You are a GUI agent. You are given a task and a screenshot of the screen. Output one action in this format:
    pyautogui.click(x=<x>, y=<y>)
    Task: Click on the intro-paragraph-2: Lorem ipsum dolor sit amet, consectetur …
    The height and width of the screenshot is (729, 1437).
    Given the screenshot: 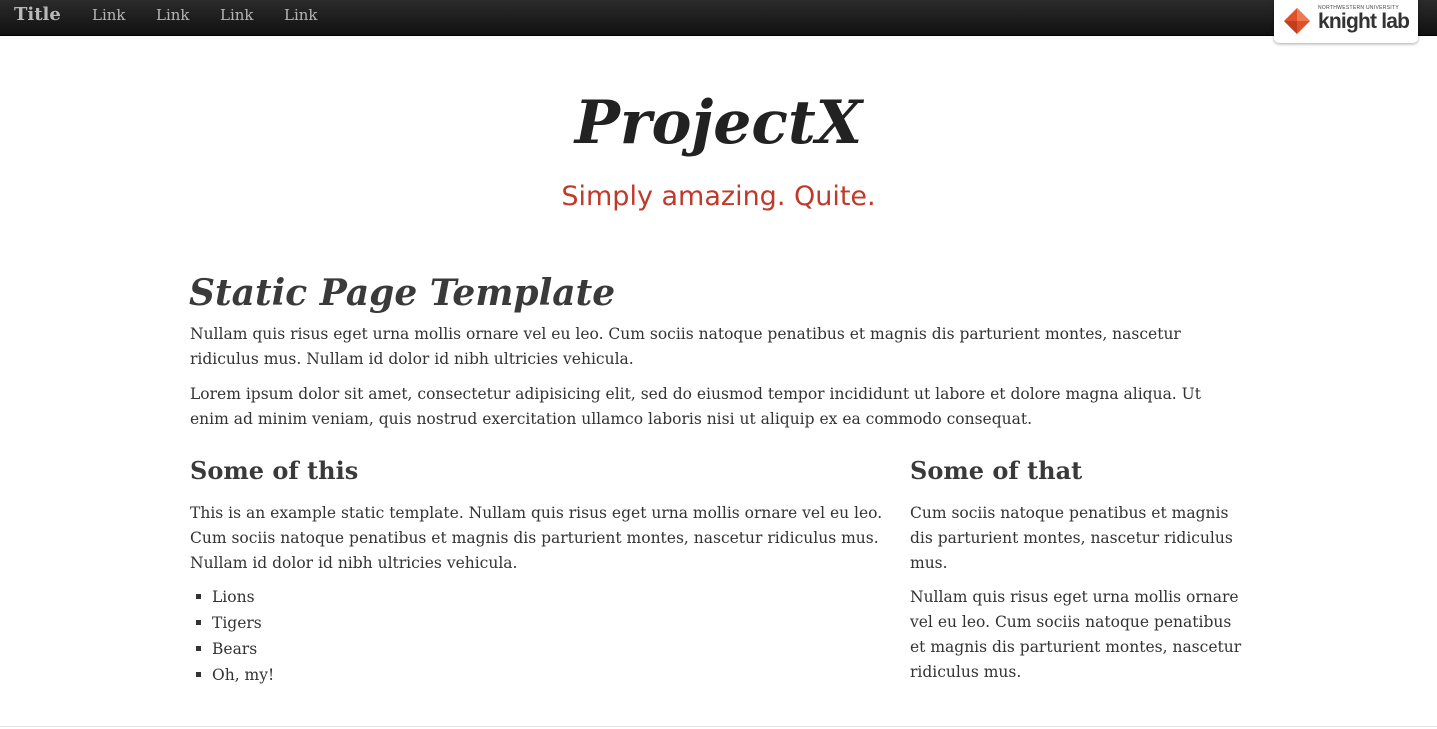 What is the action you would take?
    pyautogui.click(x=695, y=406)
    